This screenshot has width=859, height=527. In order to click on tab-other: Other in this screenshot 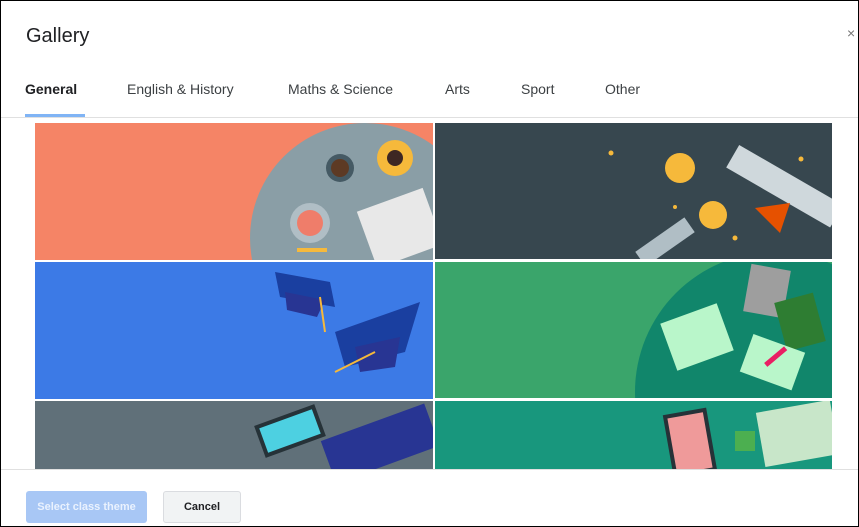, I will do `click(622, 89)`.